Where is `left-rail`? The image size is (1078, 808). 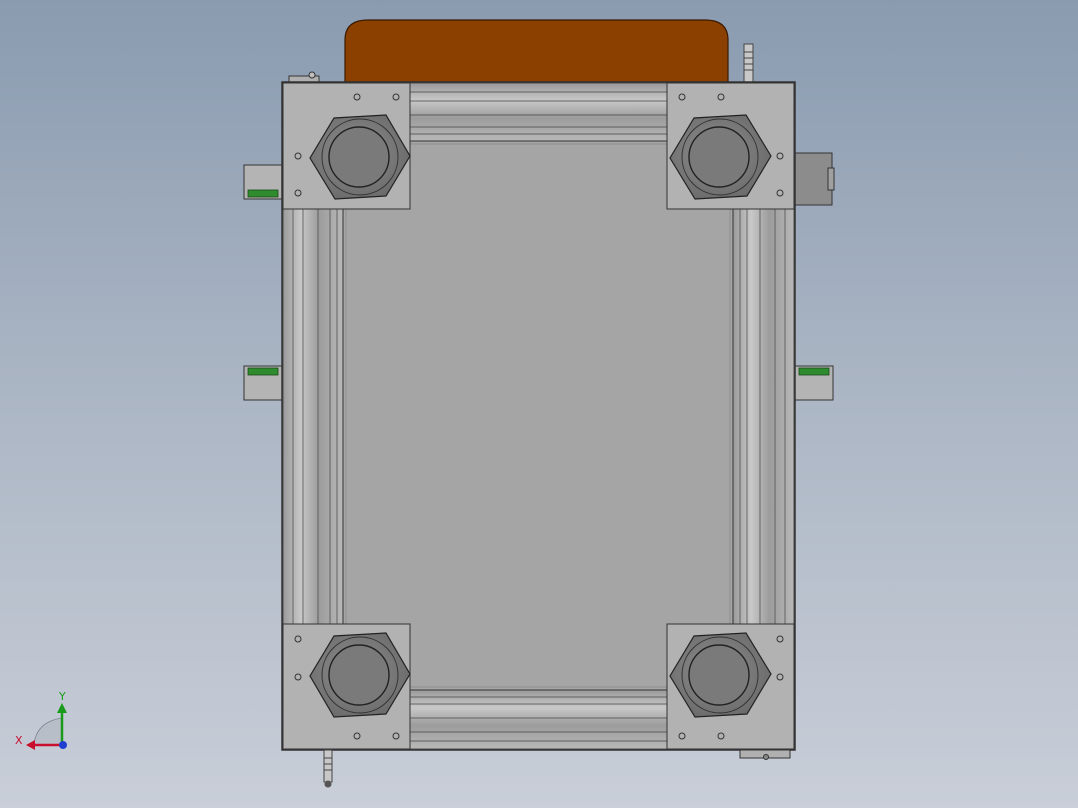 left-rail is located at coordinates (313, 417).